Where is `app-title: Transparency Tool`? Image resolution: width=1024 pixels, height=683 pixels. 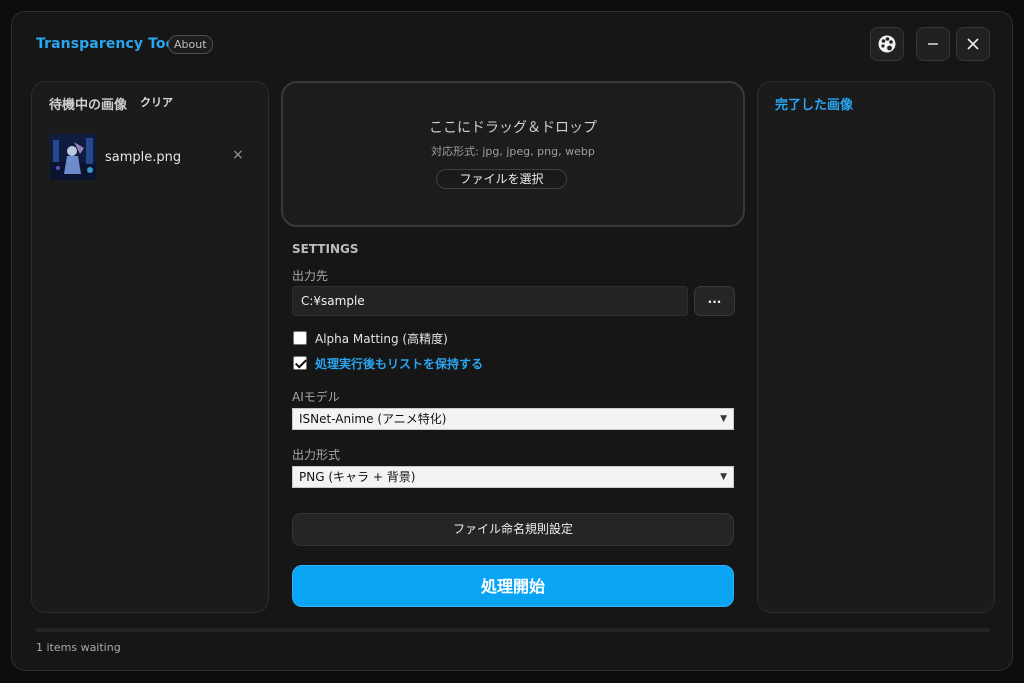
app-title: Transparency Tool is located at coordinates (108, 44).